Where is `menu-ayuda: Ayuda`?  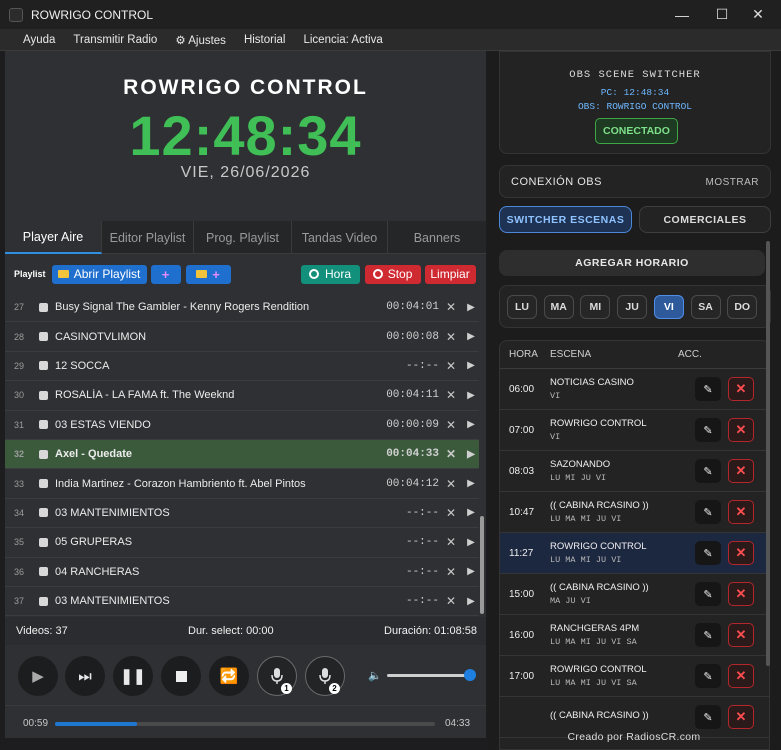
menu-ayuda: Ayuda is located at coordinates (39, 40).